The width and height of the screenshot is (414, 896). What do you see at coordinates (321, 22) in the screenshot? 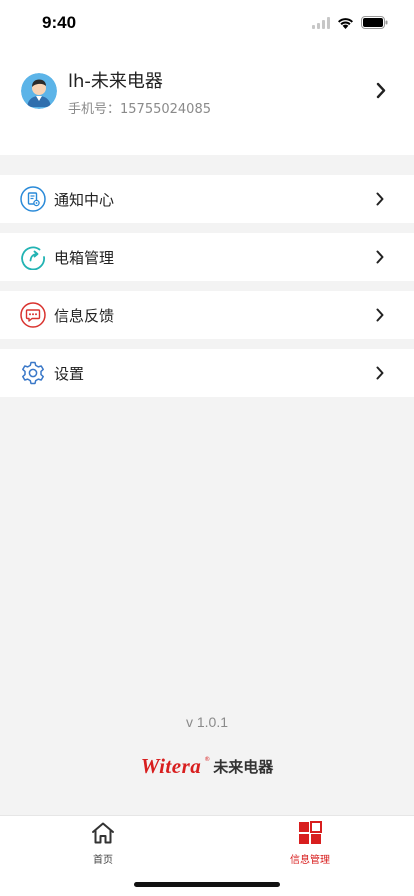
I see `cellular-signal-icon` at bounding box center [321, 22].